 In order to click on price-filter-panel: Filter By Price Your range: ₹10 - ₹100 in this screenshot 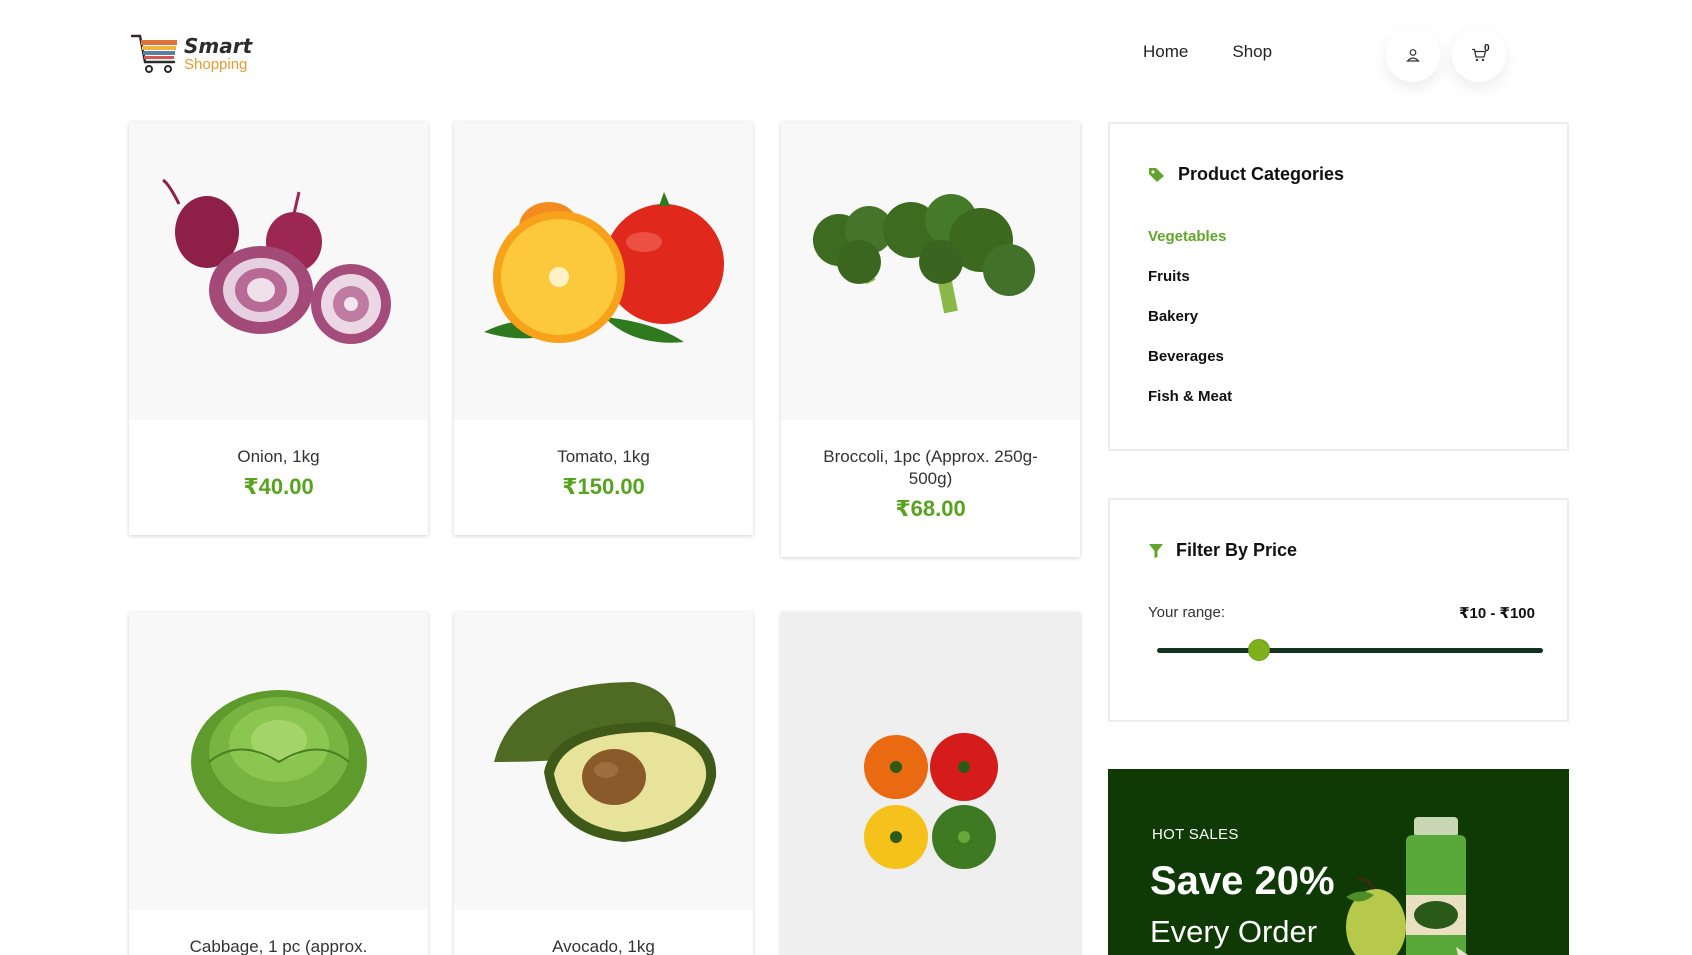, I will do `click(1338, 610)`.